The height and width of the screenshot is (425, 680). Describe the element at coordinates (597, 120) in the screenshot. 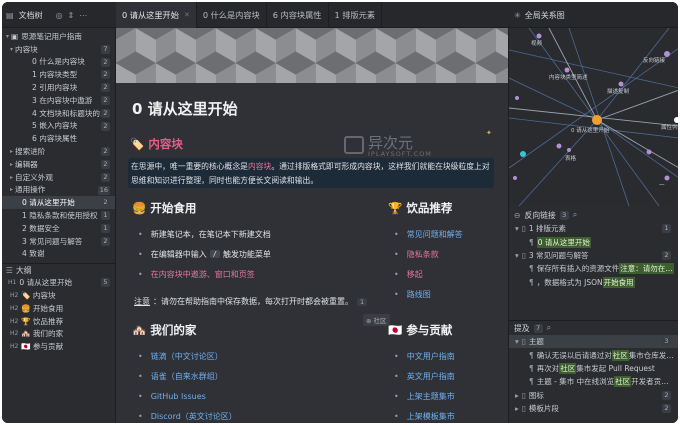

I see `graph-node-current` at that location.